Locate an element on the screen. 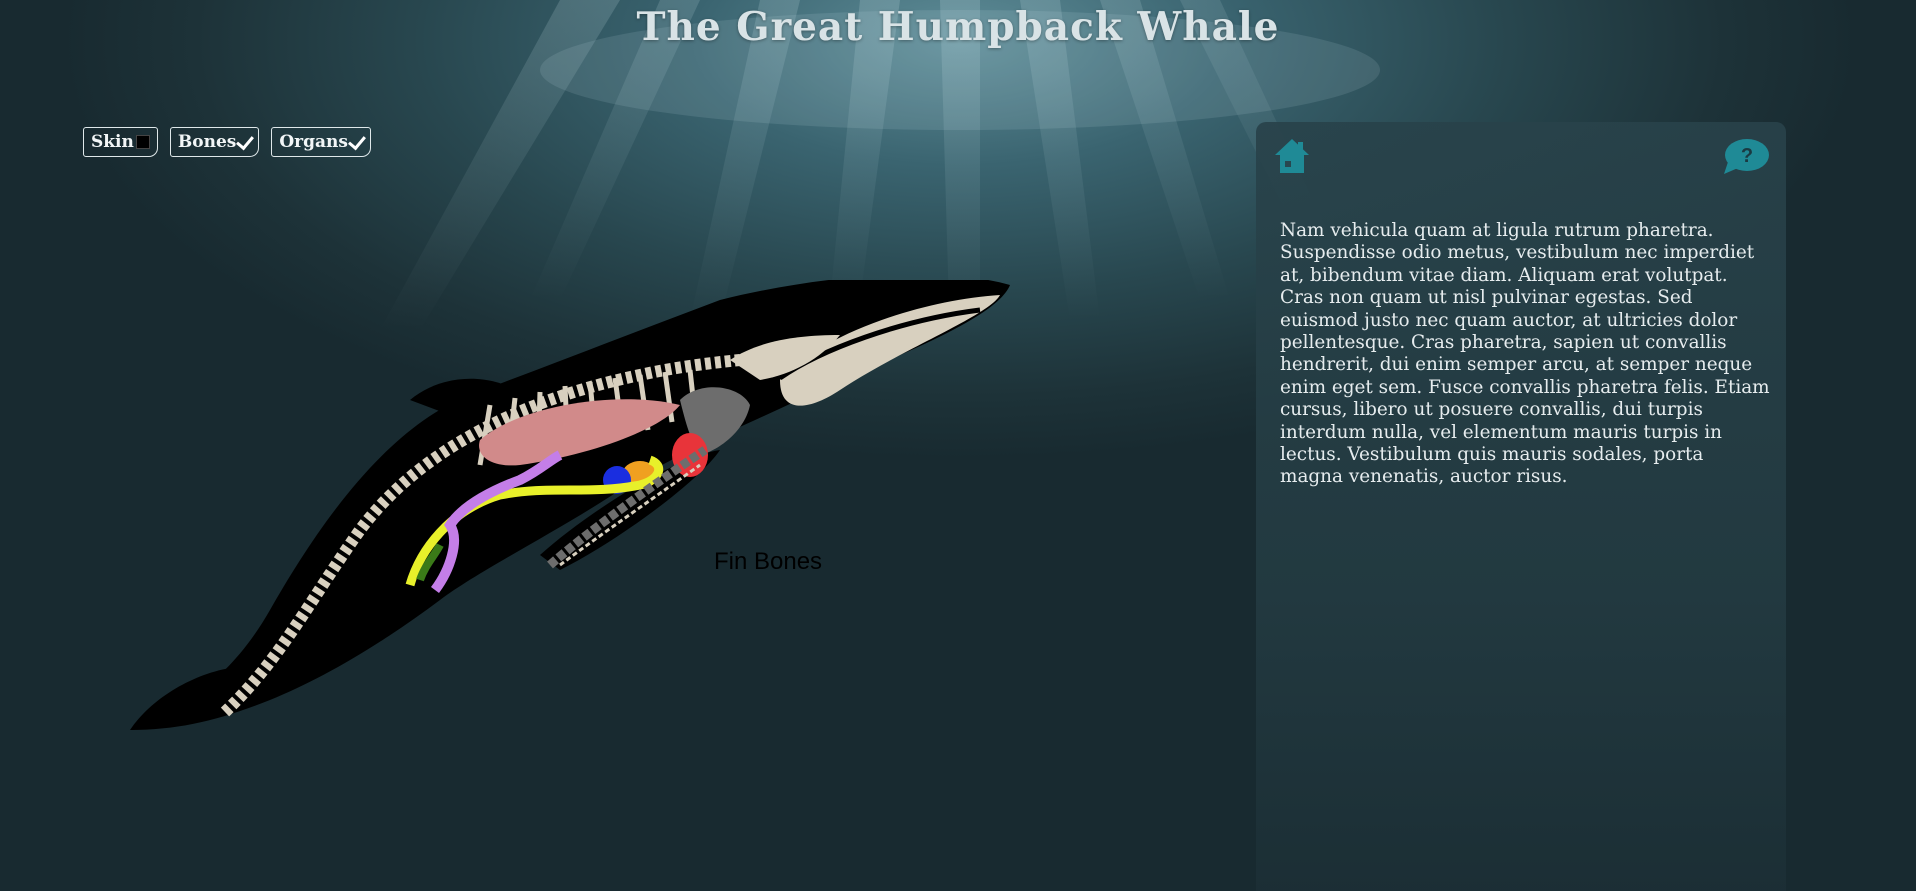 The height and width of the screenshot is (891, 1916). layer-toggles: Skin Bones Organs is located at coordinates (227, 142).